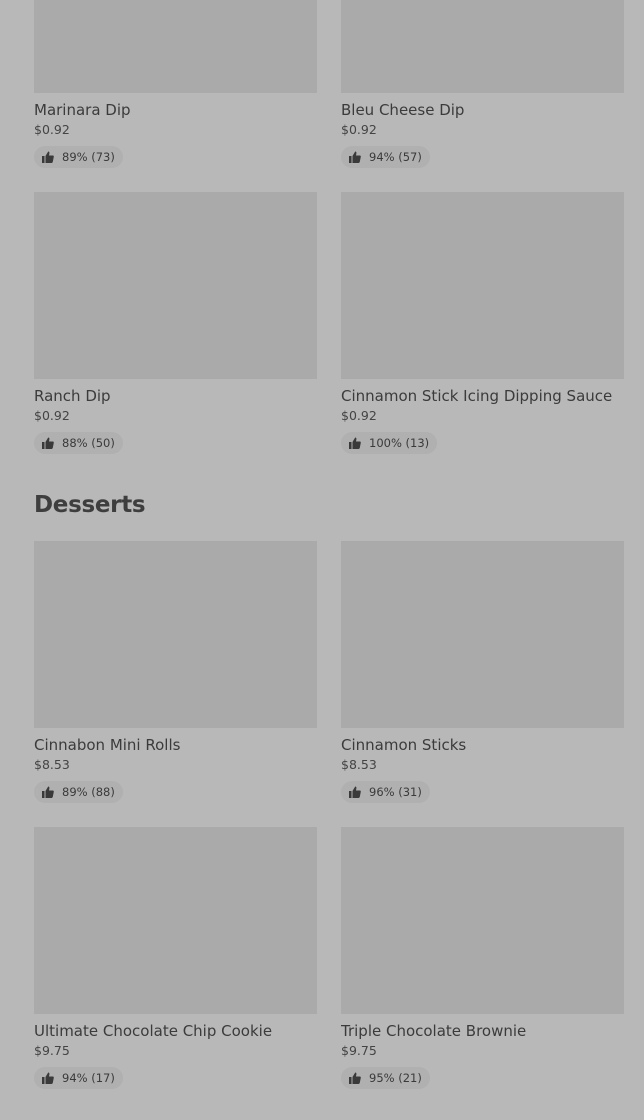 The image size is (644, 1120). I want to click on menu-item-card: Cinnamon Sticks $8.53 96% (31), so click(482, 684).